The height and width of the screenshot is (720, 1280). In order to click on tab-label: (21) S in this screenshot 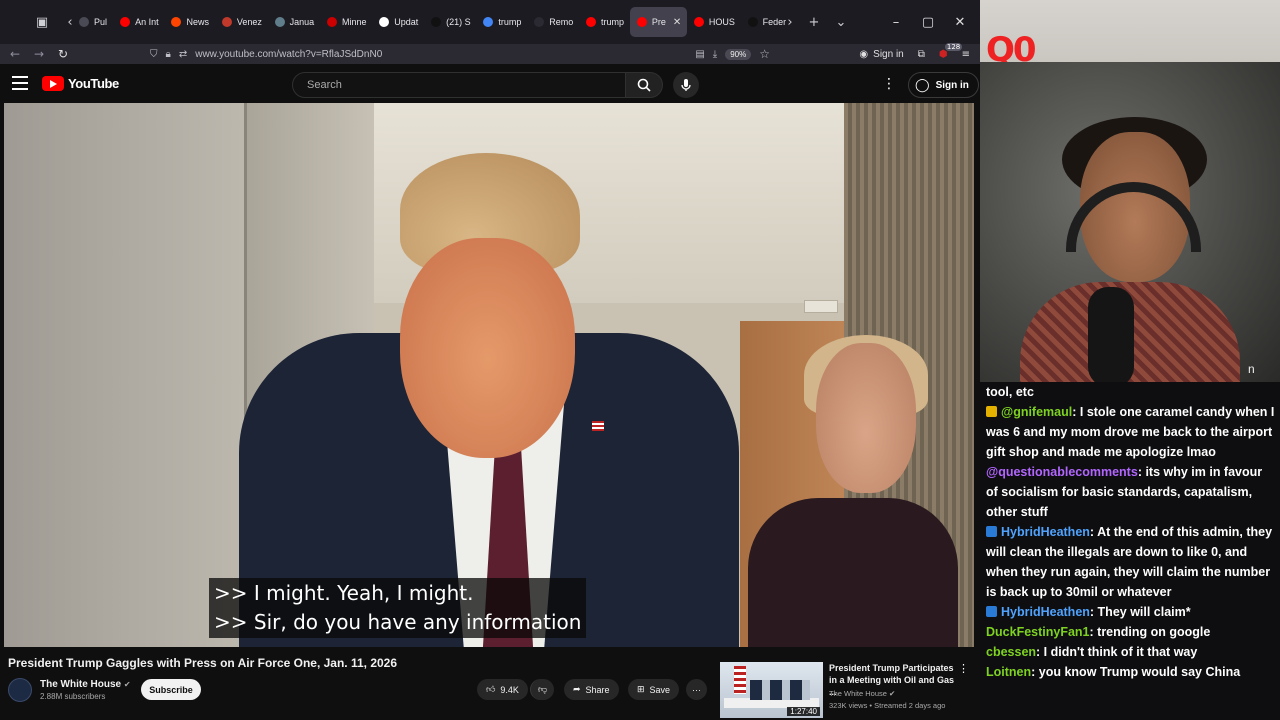, I will do `click(458, 22)`.